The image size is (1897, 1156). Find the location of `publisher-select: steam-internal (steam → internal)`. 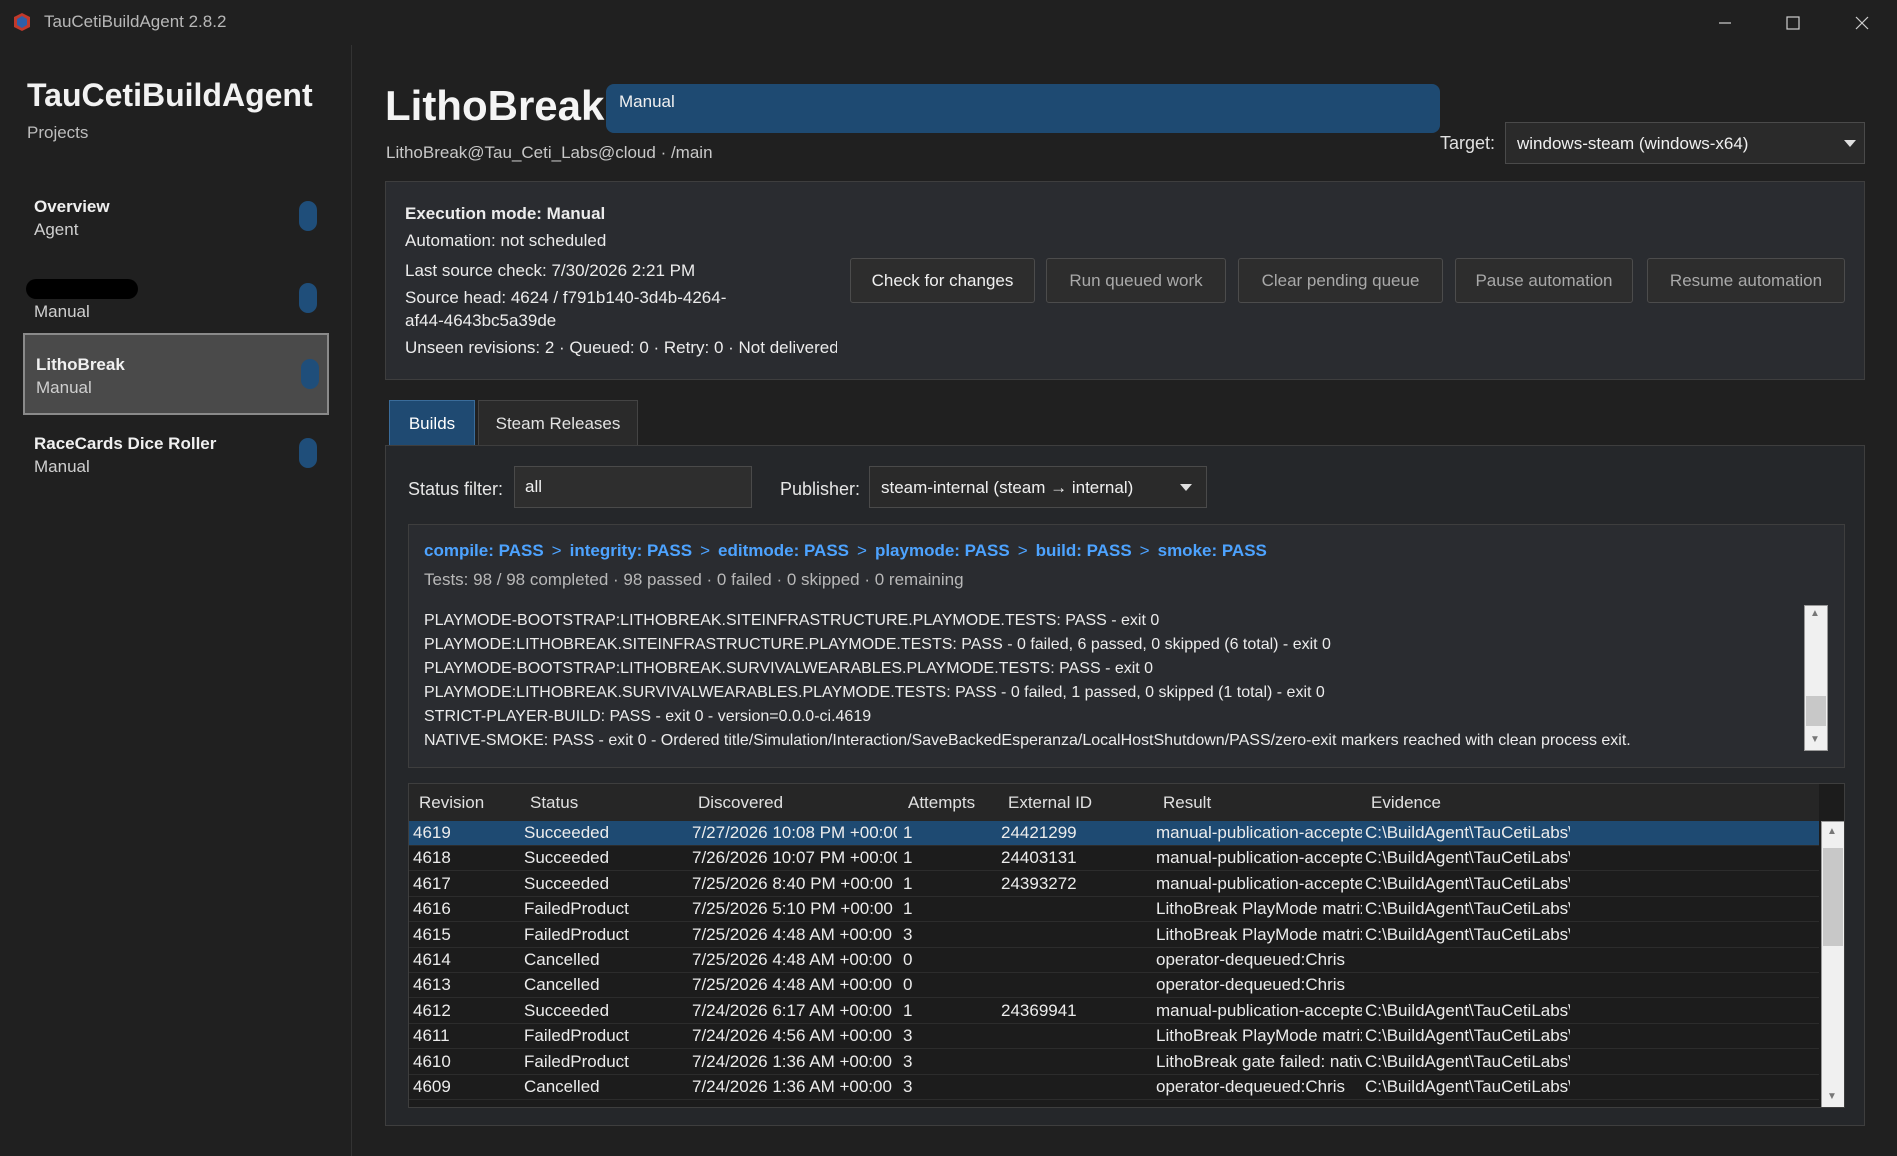

publisher-select: steam-internal (steam → internal) is located at coordinates (1038, 487).